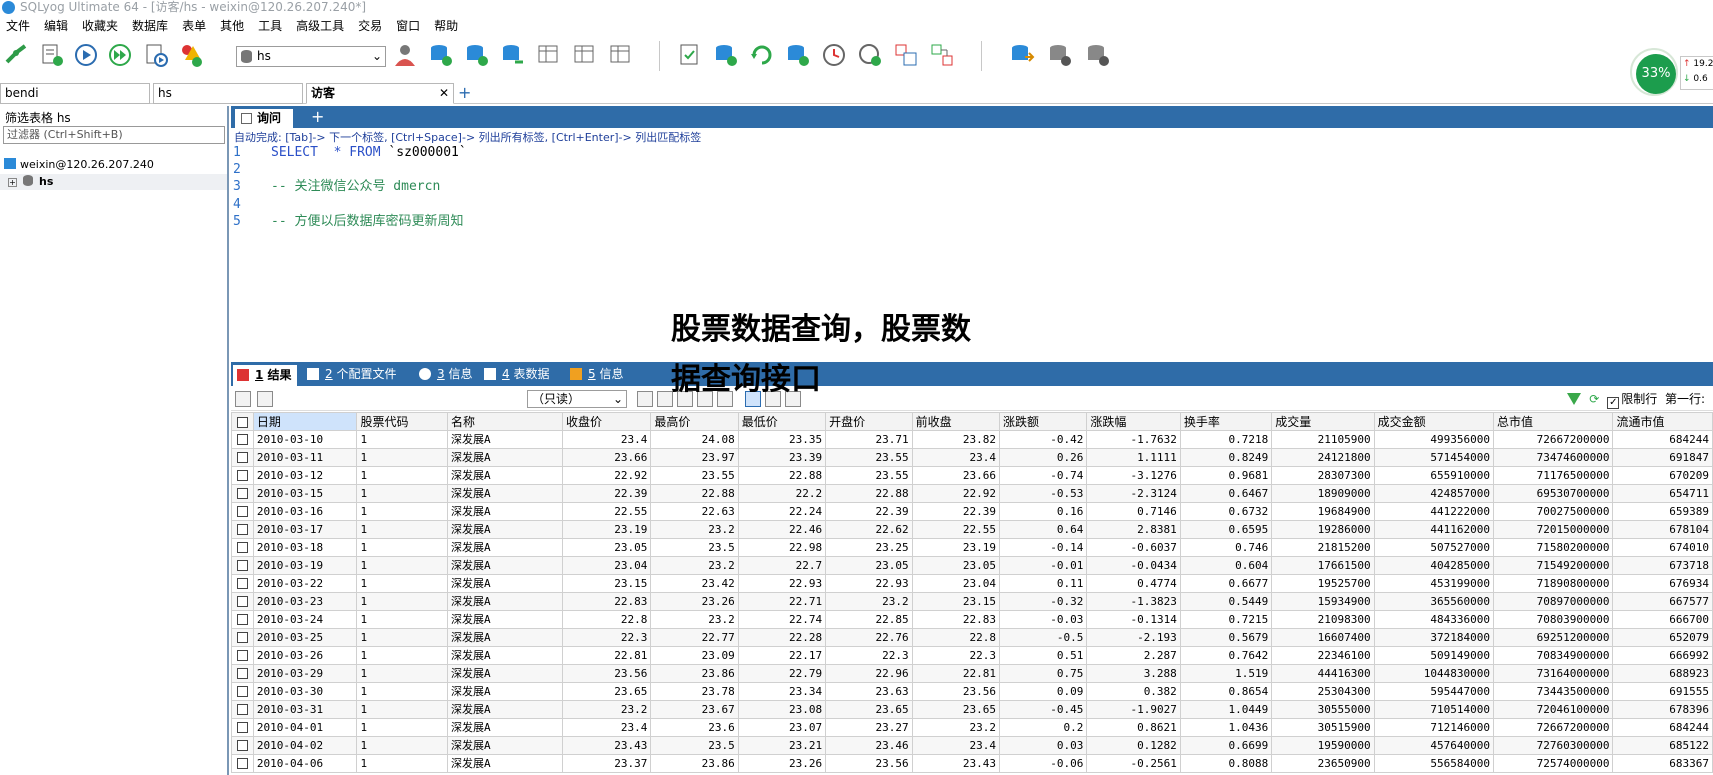 The image size is (1713, 775). I want to click on table-cell: 23.09, so click(694, 655).